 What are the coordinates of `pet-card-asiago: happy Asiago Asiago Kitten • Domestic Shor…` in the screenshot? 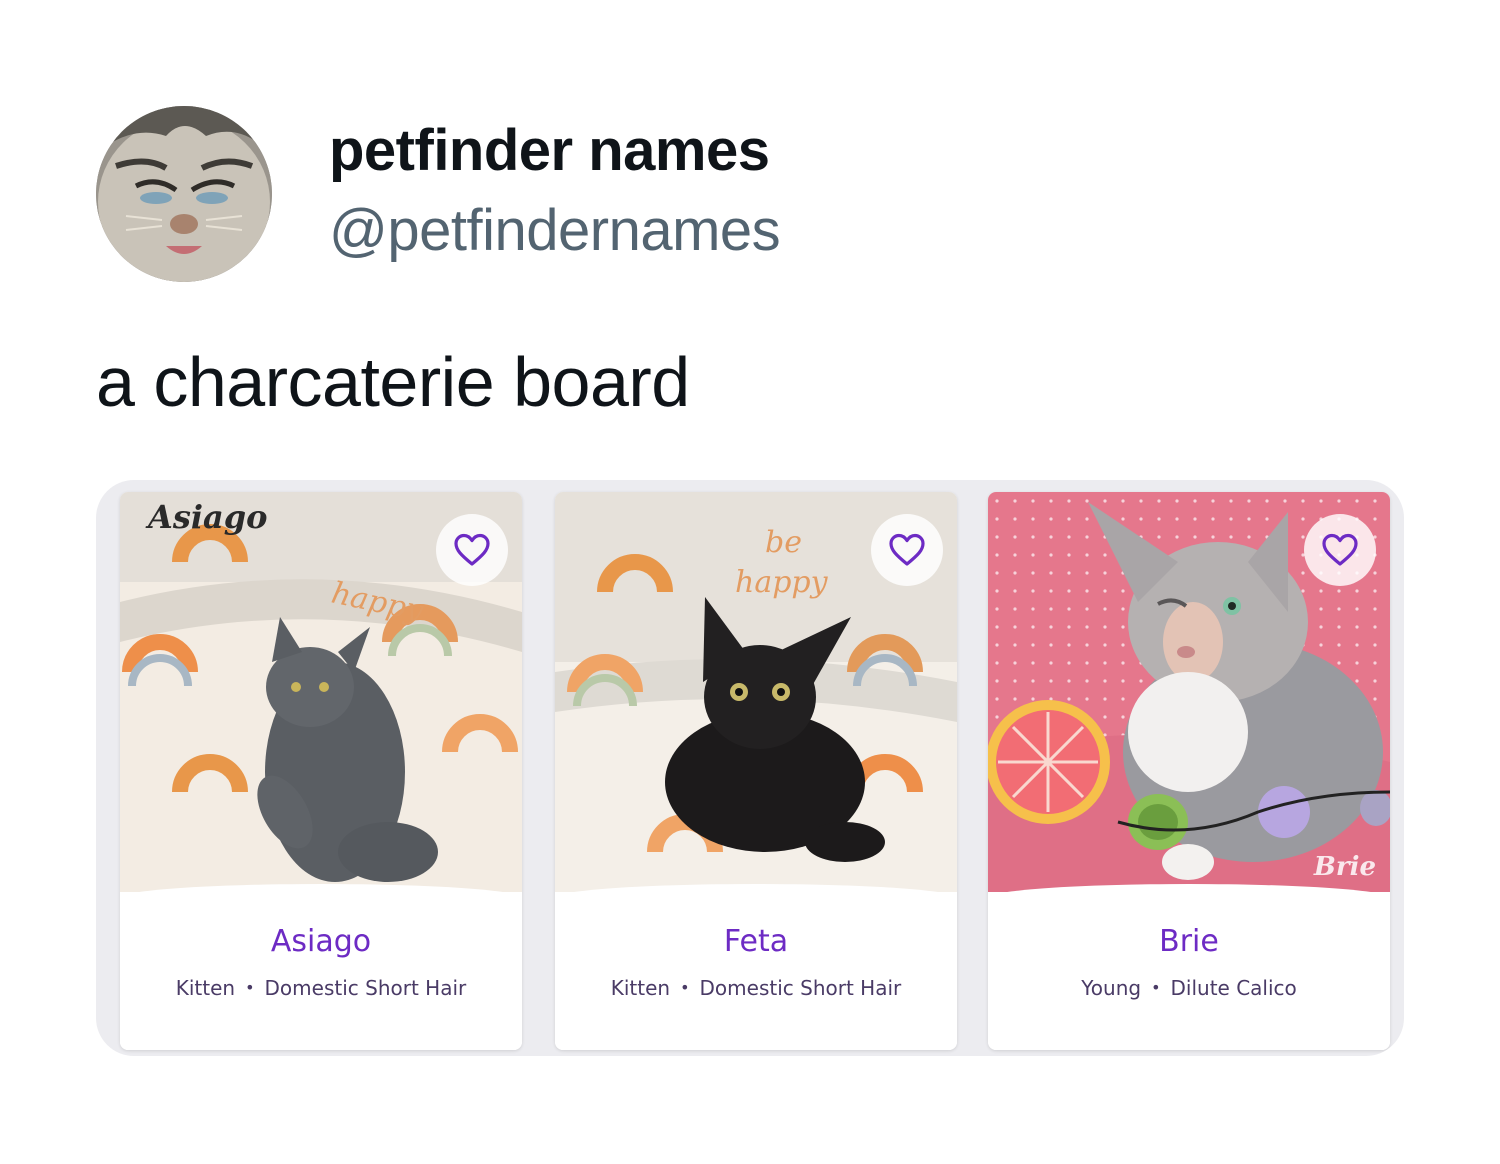 It's located at (321, 771).